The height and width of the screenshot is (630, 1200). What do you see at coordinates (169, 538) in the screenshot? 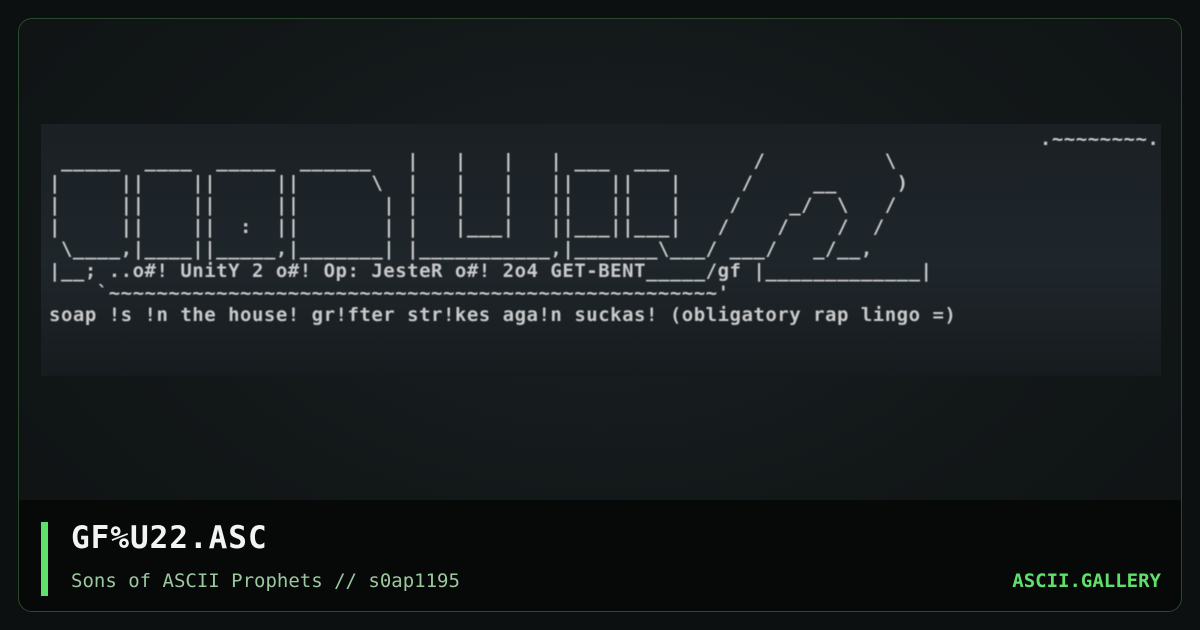
I see `file-title: GF%U22.ASC` at bounding box center [169, 538].